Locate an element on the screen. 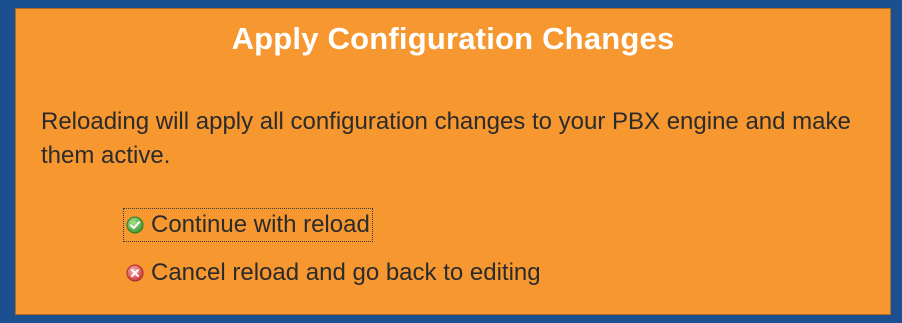  continue-reload-label: Continue with reload is located at coordinates (260, 224).